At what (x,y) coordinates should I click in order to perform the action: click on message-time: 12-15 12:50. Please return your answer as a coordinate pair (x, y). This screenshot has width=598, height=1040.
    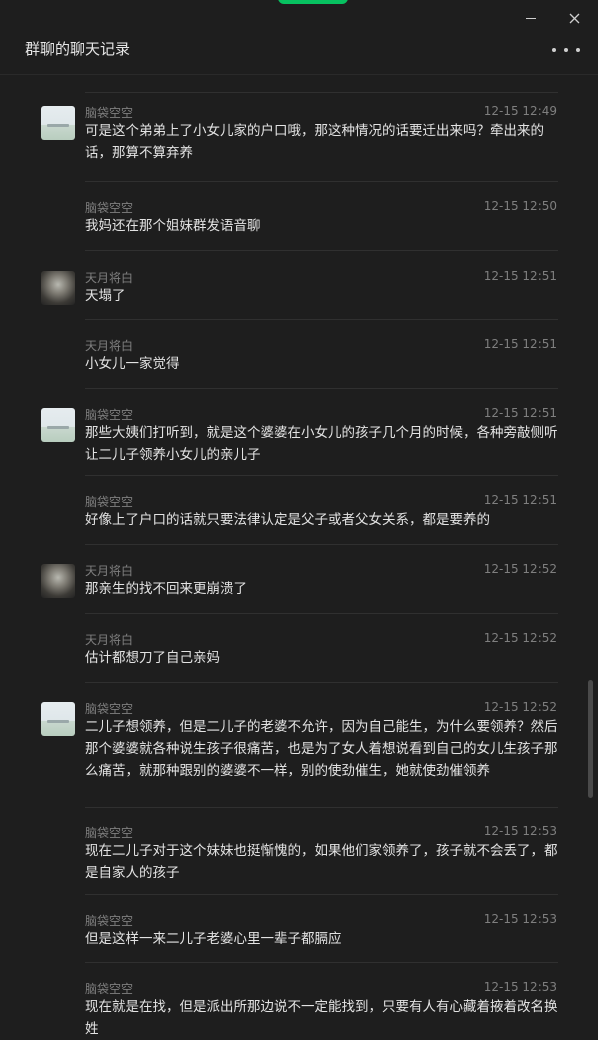
    Looking at the image, I should click on (520, 206).